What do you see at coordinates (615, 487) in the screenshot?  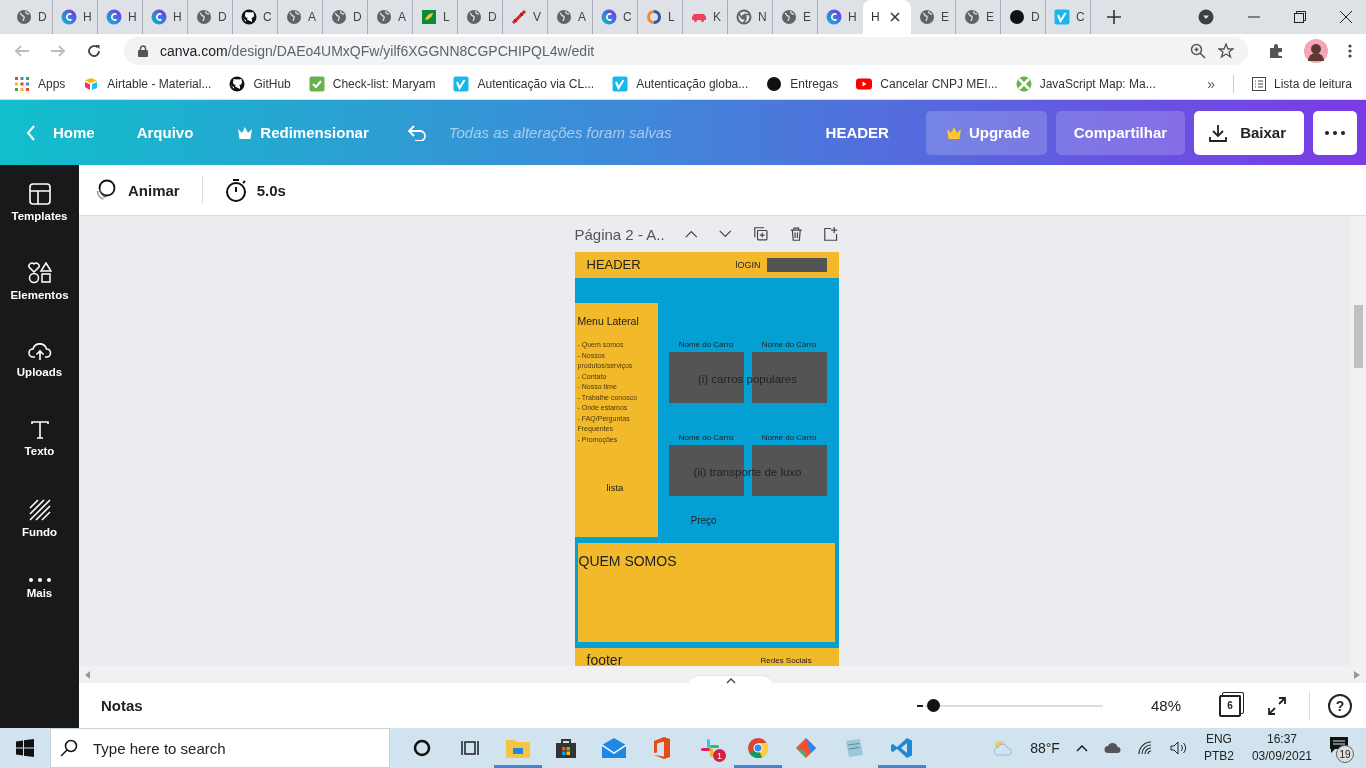 I see `list-label: lista` at bounding box center [615, 487].